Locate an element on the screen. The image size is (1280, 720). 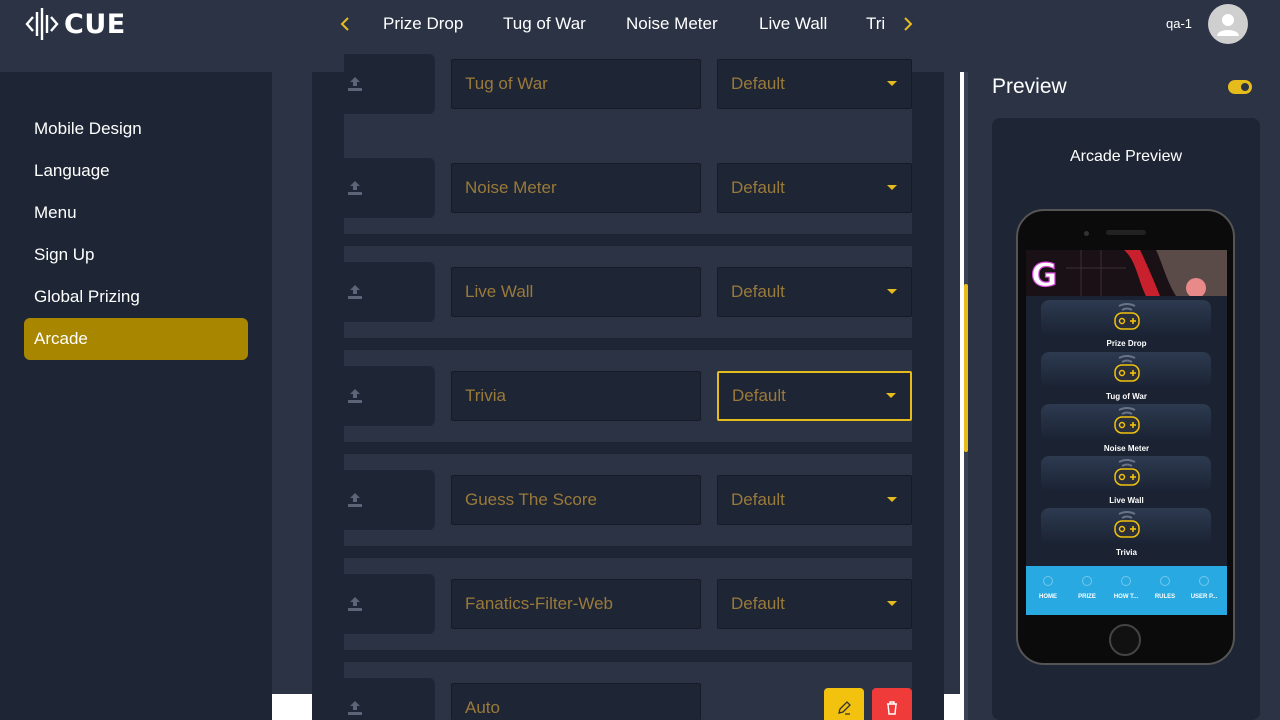
preview-toggle is located at coordinates (1240, 87).